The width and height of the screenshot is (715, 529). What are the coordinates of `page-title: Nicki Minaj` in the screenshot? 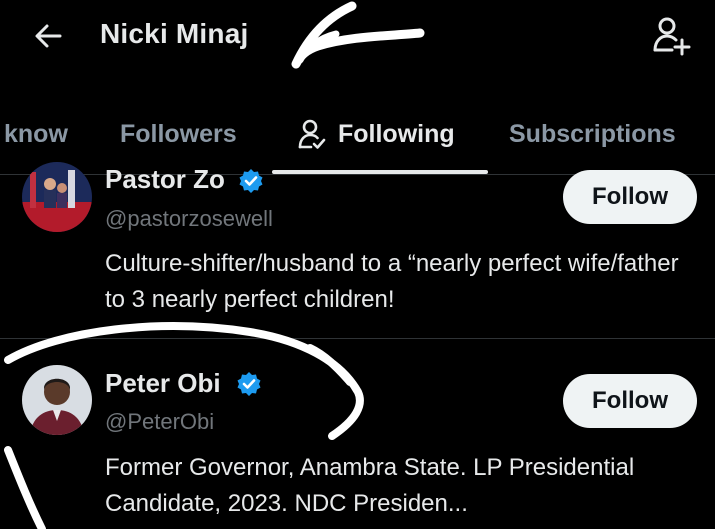 It's located at (174, 33).